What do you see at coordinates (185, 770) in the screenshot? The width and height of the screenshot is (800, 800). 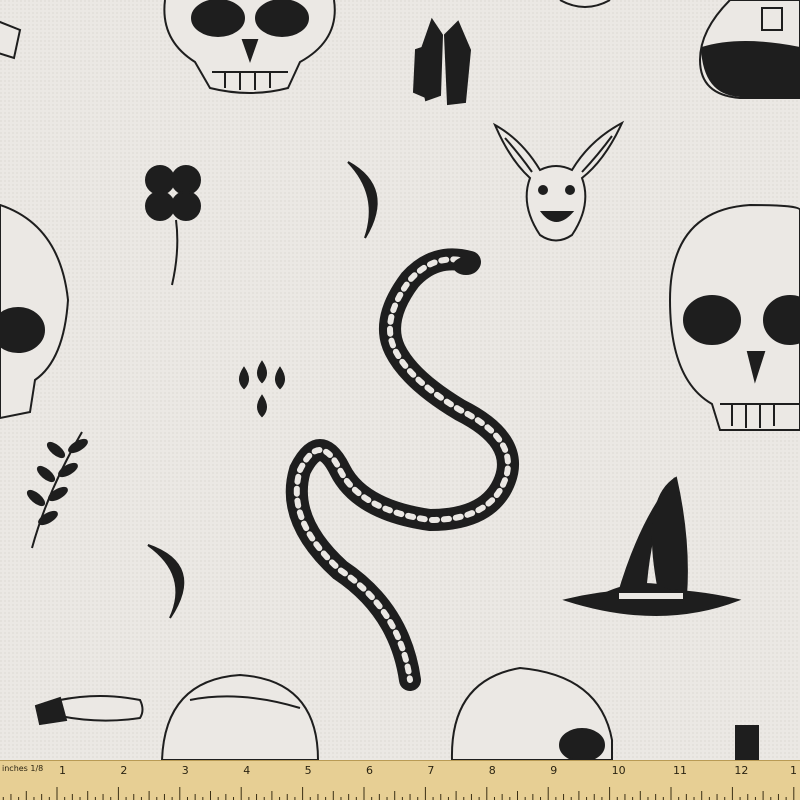 I see `ruler-number: 3` at bounding box center [185, 770].